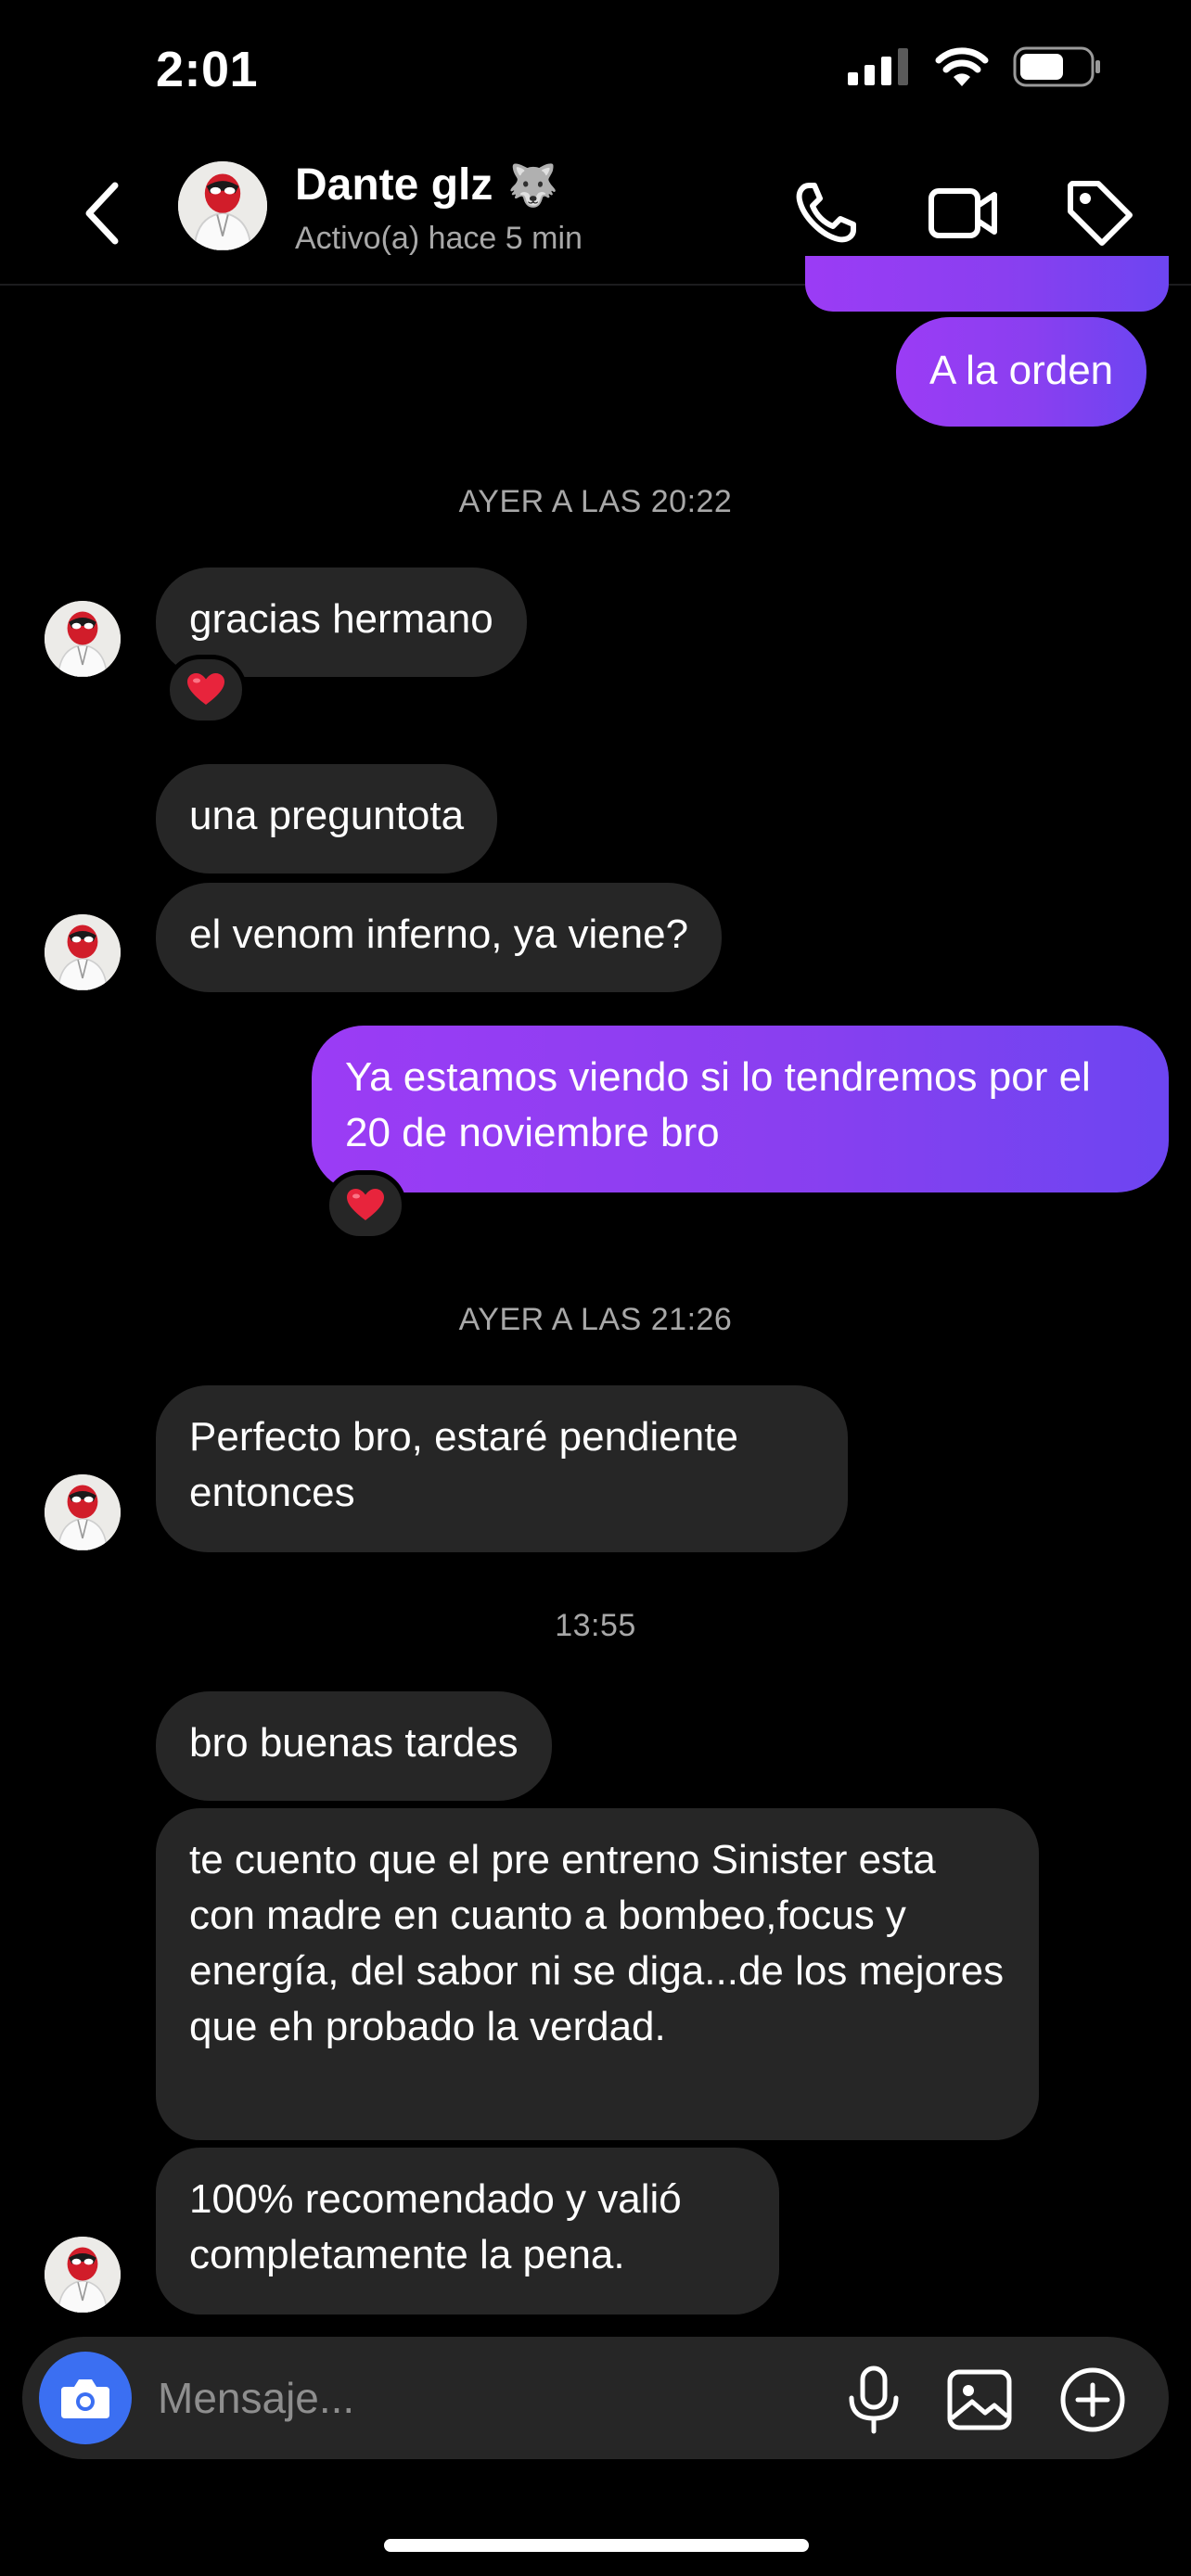 The width and height of the screenshot is (1191, 2576). What do you see at coordinates (394, 185) in the screenshot?
I see `contact-name-text: Dante glz` at bounding box center [394, 185].